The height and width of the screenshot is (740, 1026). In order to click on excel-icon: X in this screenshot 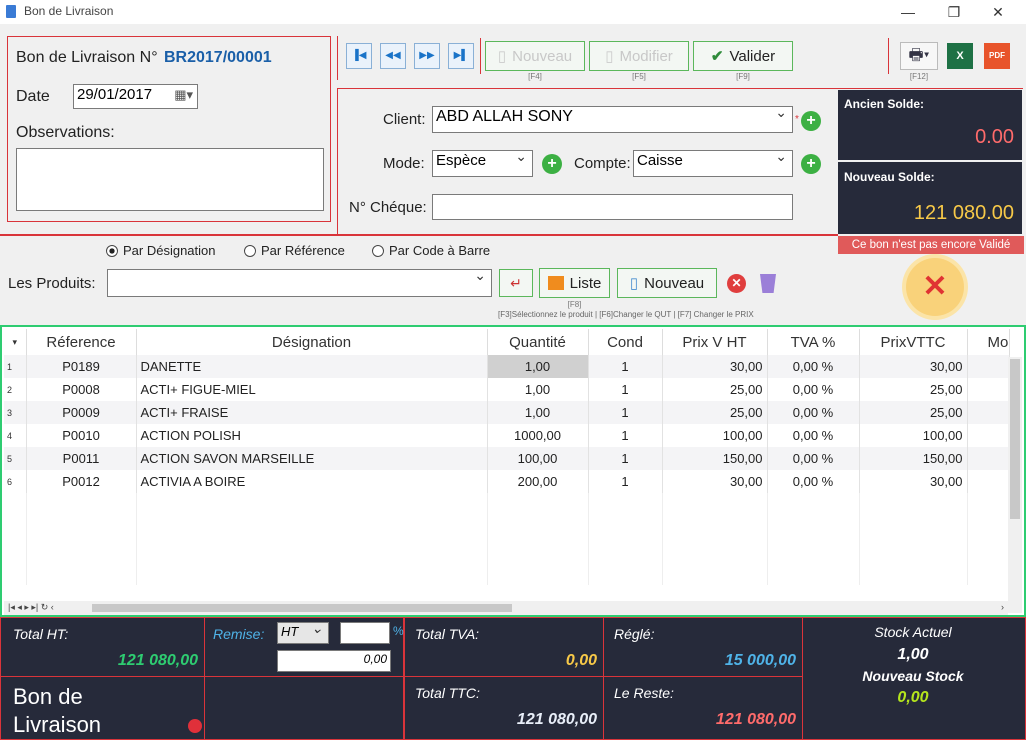, I will do `click(960, 56)`.